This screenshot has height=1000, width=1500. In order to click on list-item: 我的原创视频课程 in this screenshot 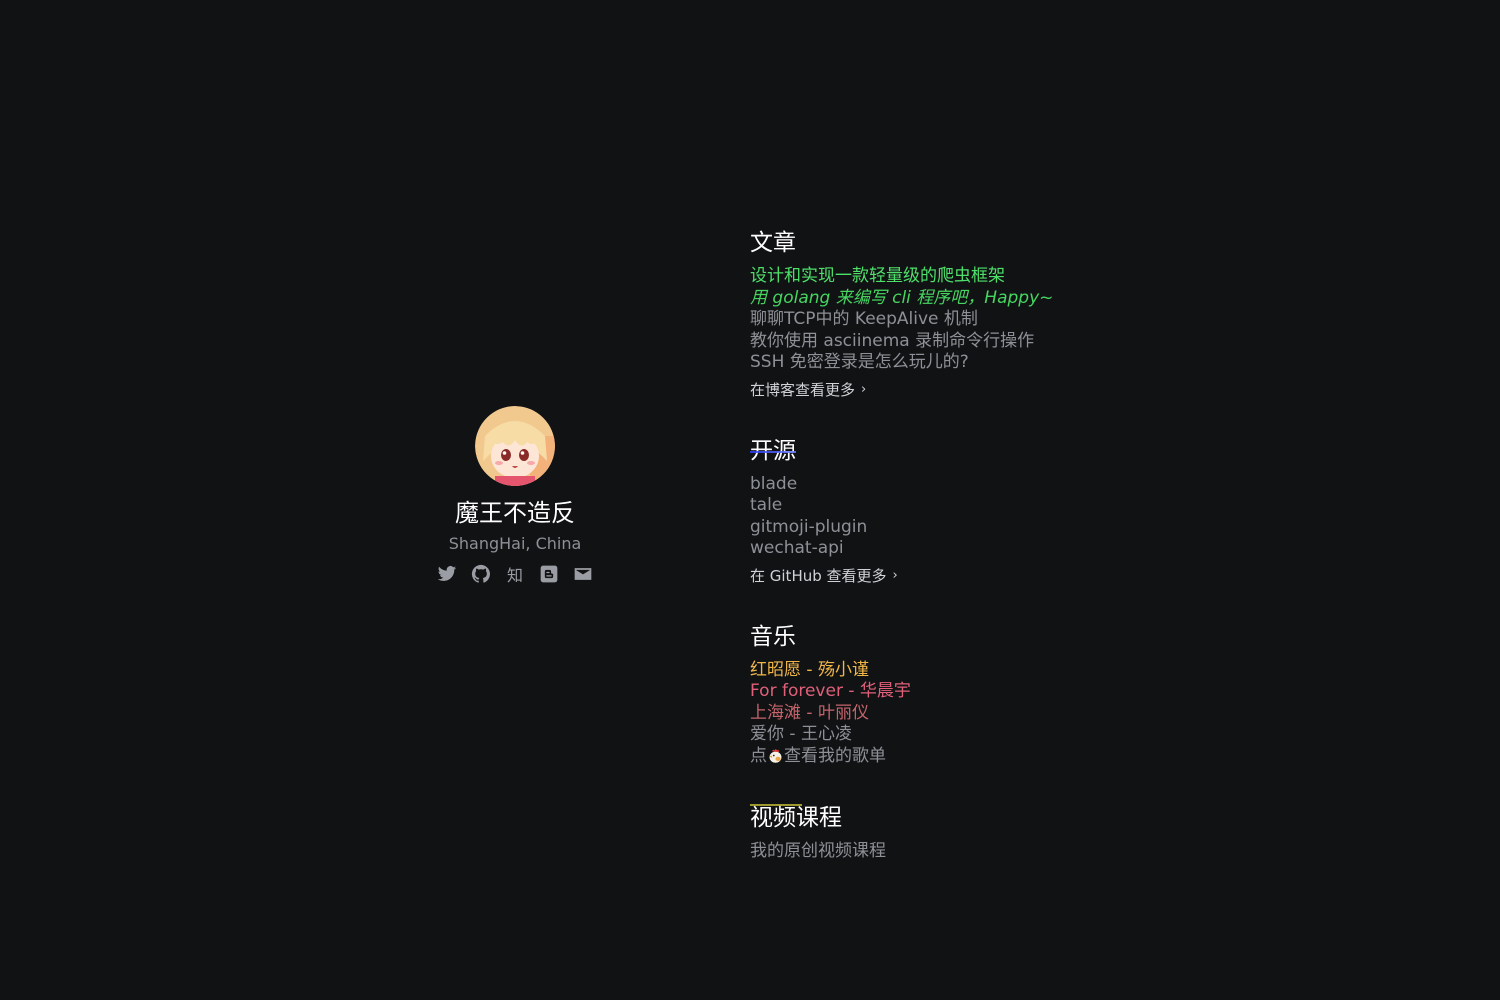, I will do `click(960, 852)`.